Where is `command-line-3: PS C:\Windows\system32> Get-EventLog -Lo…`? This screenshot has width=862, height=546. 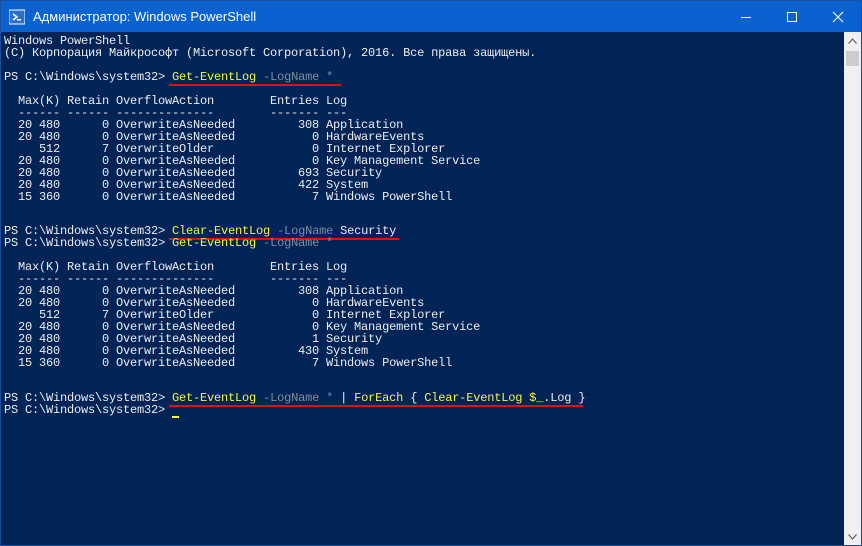 command-line-3: PS C:\Windows\system32> Get-EventLog -Lo… is located at coordinates (168, 243).